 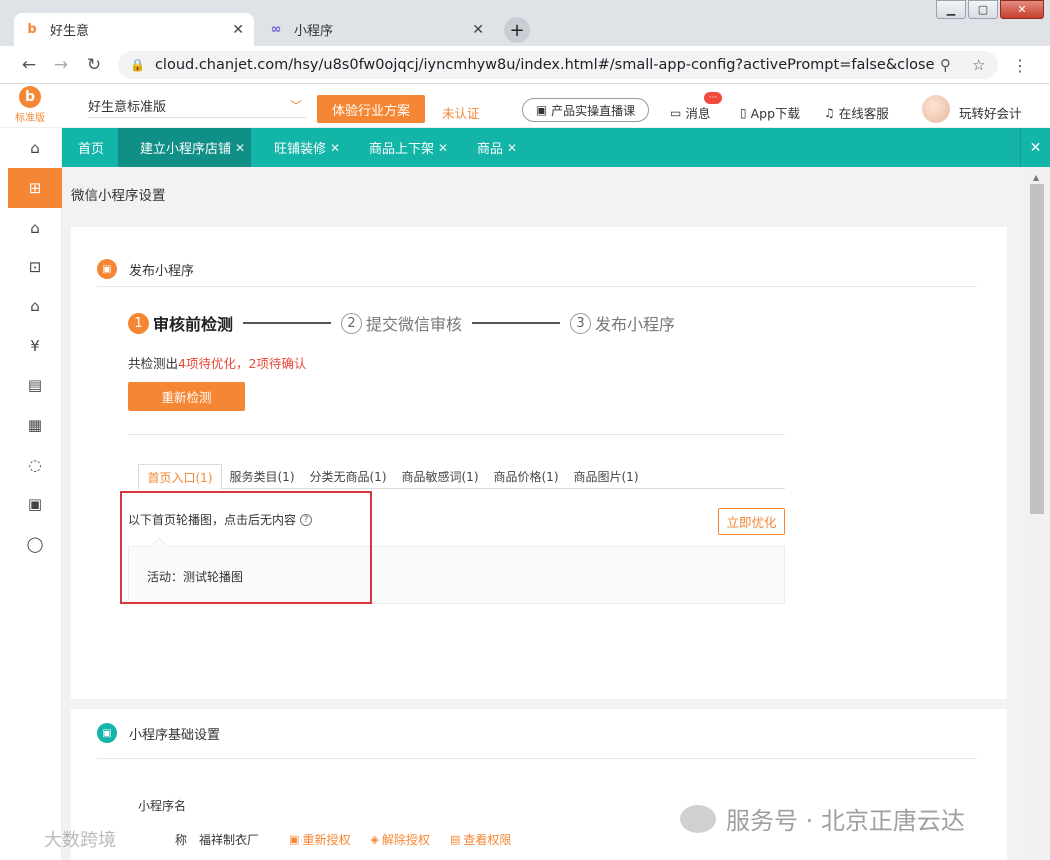 I want to click on watermark-text: 大数跨境, so click(x=80, y=840).